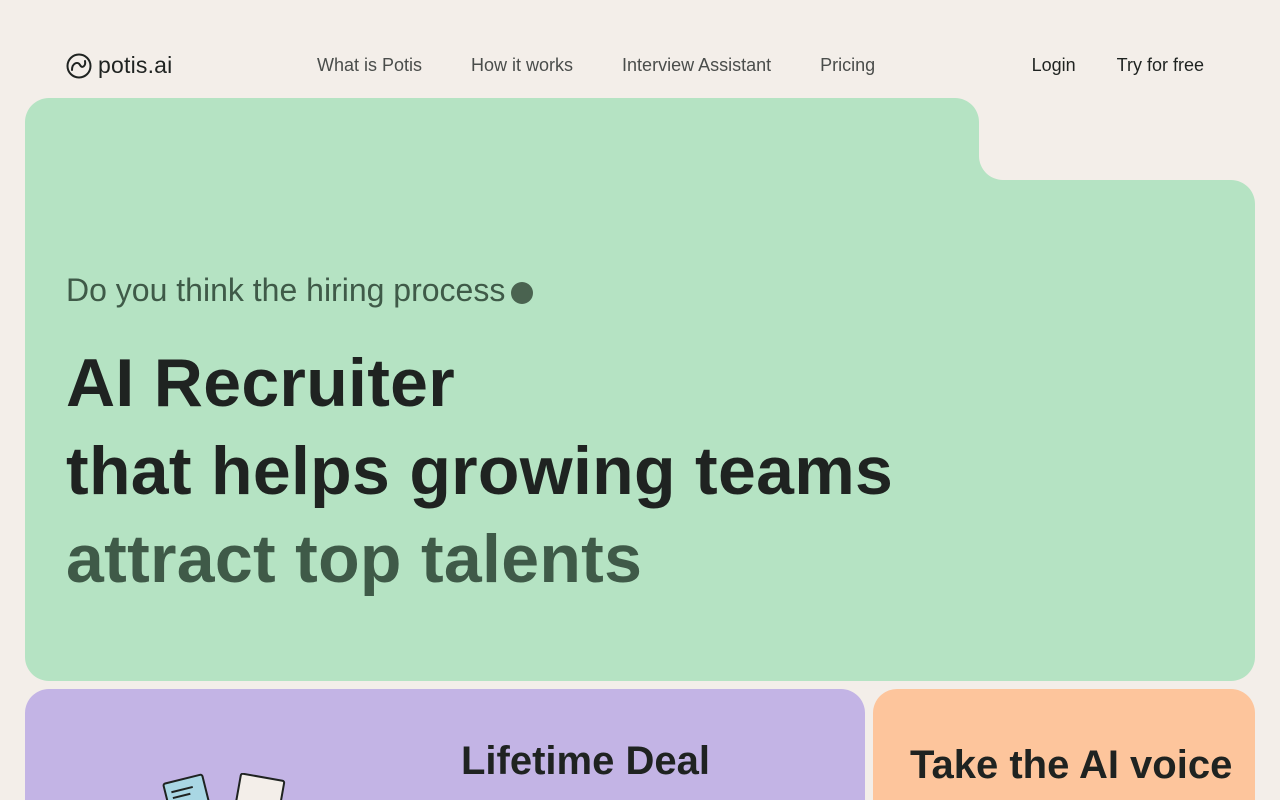  What do you see at coordinates (354, 559) in the screenshot?
I see `hero-title-line-3: attract top talents` at bounding box center [354, 559].